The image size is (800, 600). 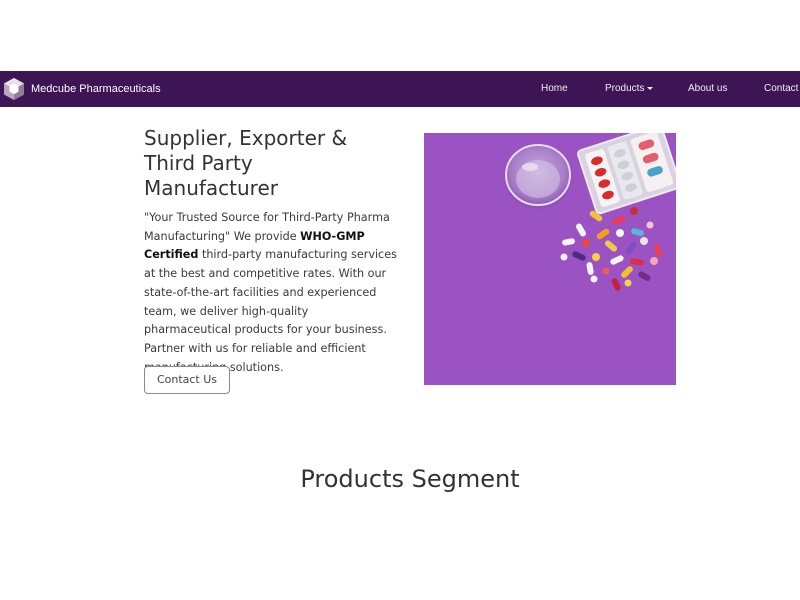 What do you see at coordinates (590, 212) in the screenshot?
I see `pills-illustration` at bounding box center [590, 212].